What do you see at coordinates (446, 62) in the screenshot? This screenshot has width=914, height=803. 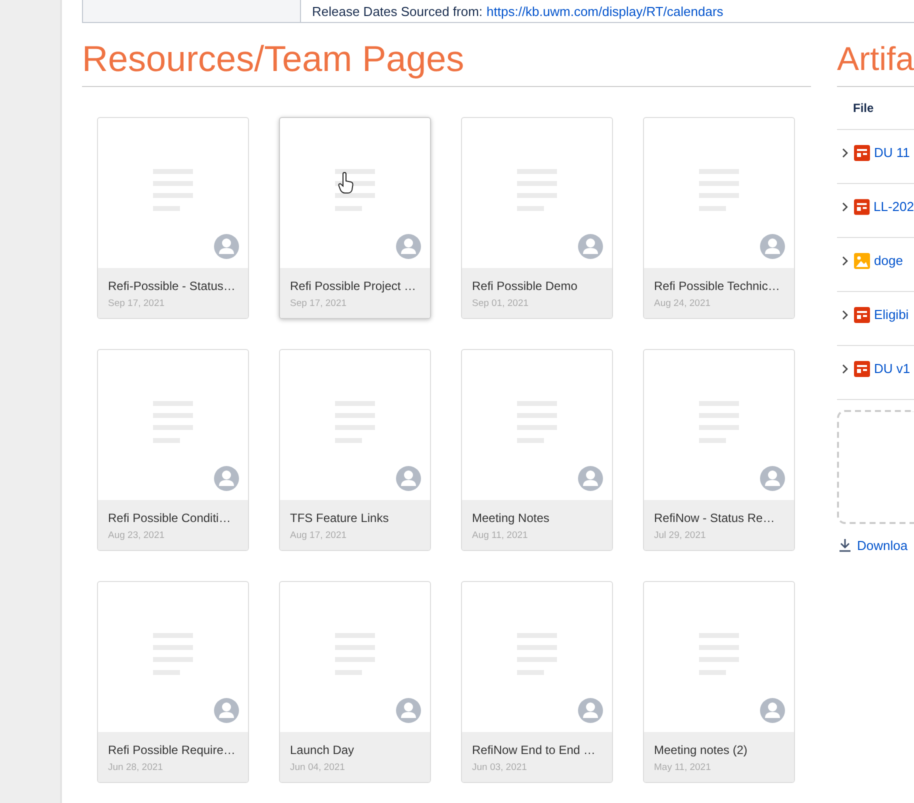 I see `section-heading: Resources/Team Pages` at bounding box center [446, 62].